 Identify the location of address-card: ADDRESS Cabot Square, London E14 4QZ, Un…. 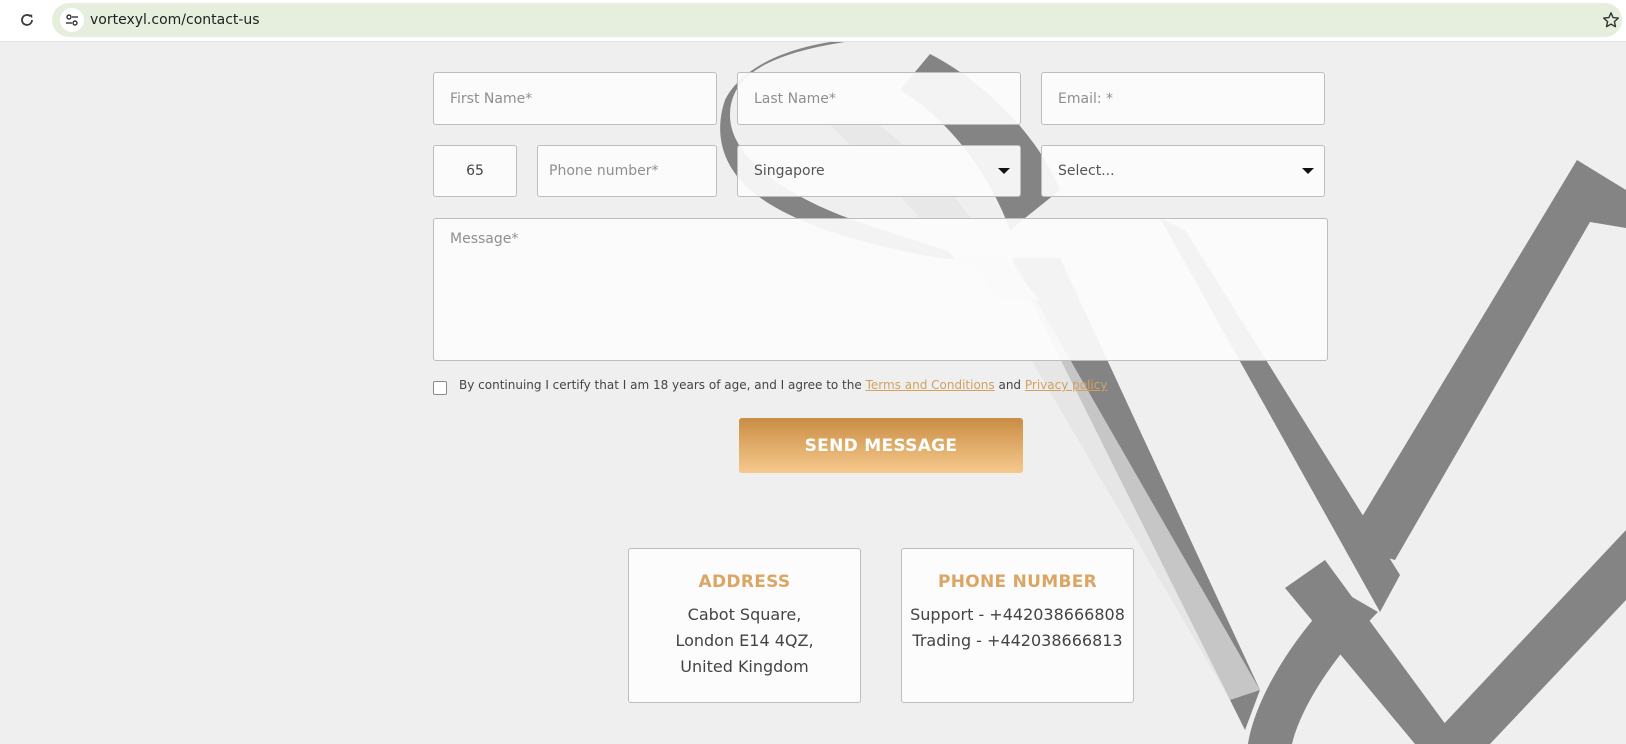
(744, 625).